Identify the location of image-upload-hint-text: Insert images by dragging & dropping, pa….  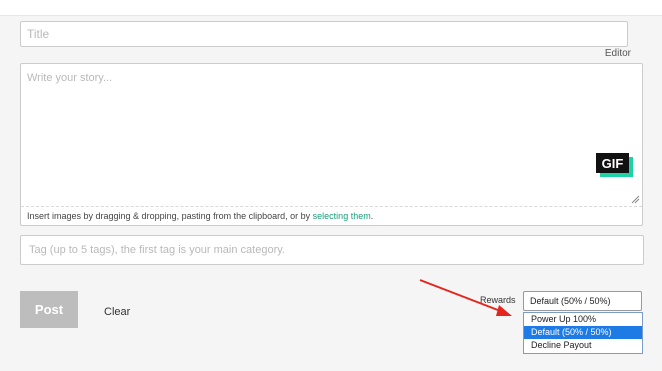
(170, 216).